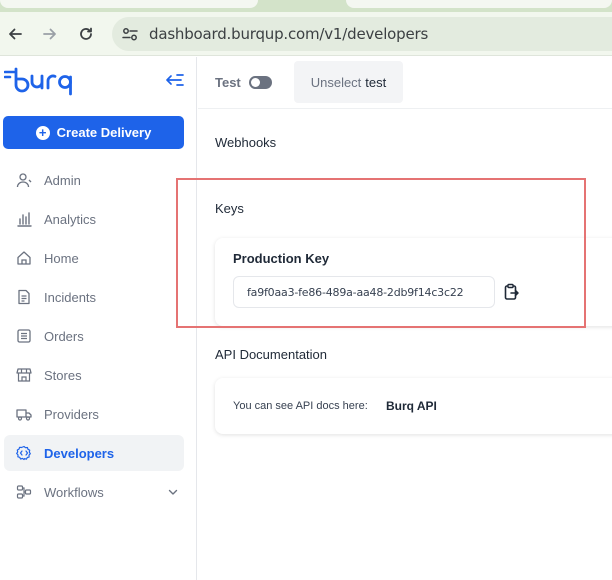 The width and height of the screenshot is (612, 580). Describe the element at coordinates (50, 34) in the screenshot. I see `forward-icon` at that location.